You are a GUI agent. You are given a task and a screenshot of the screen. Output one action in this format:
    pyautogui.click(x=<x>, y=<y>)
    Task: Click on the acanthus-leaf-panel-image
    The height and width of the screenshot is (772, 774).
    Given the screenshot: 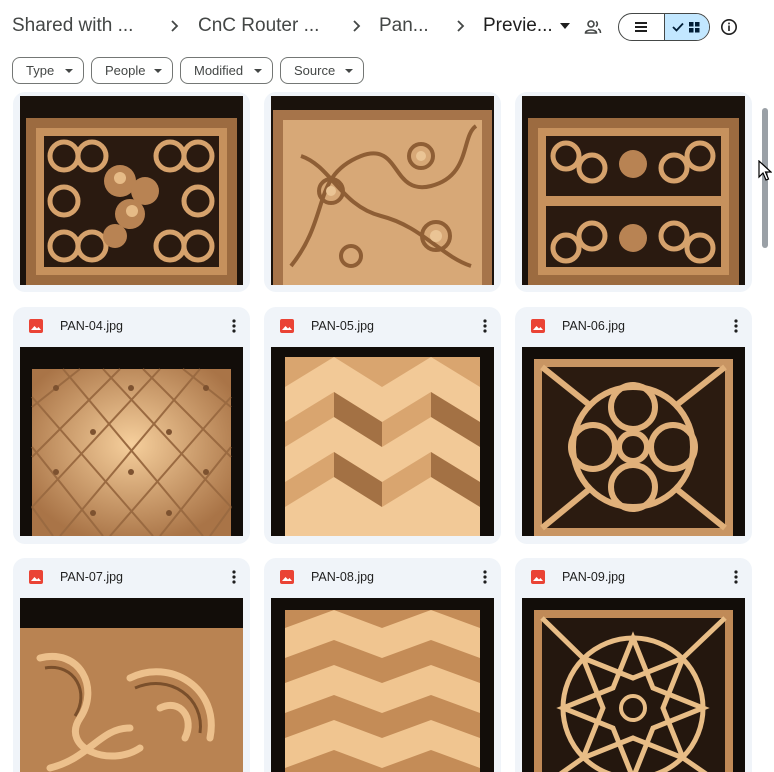 What is the action you would take?
    pyautogui.click(x=131, y=685)
    